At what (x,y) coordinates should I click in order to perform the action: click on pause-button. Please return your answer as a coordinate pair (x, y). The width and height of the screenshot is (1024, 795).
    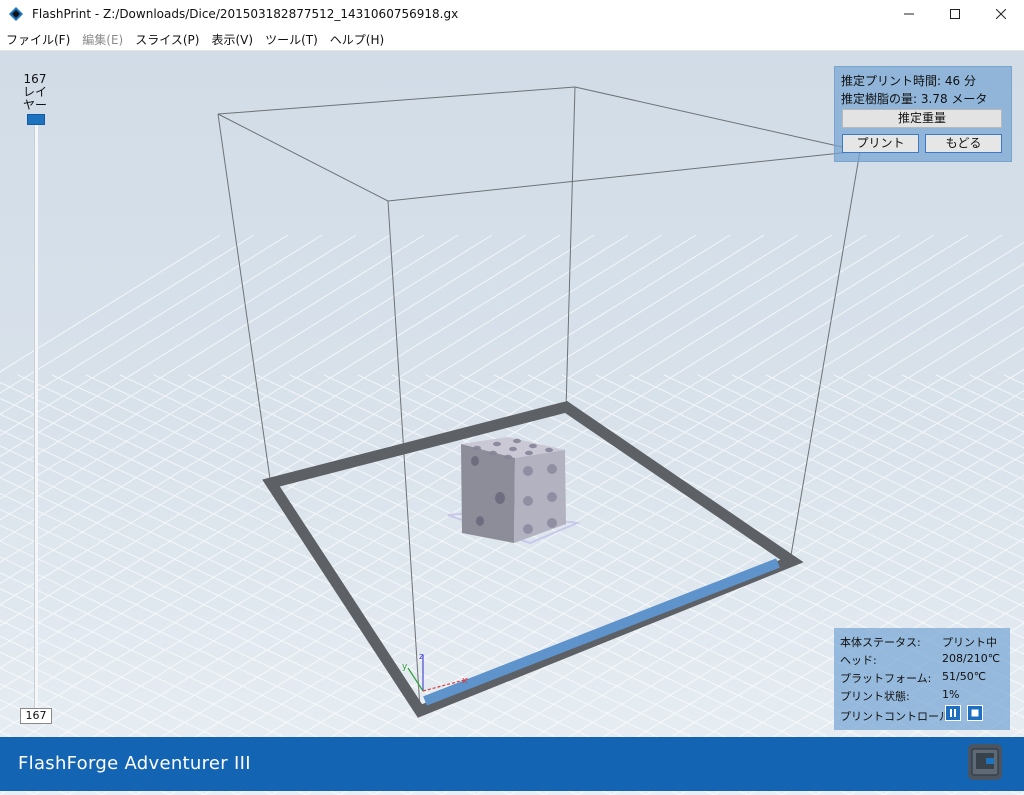
    Looking at the image, I should click on (953, 713).